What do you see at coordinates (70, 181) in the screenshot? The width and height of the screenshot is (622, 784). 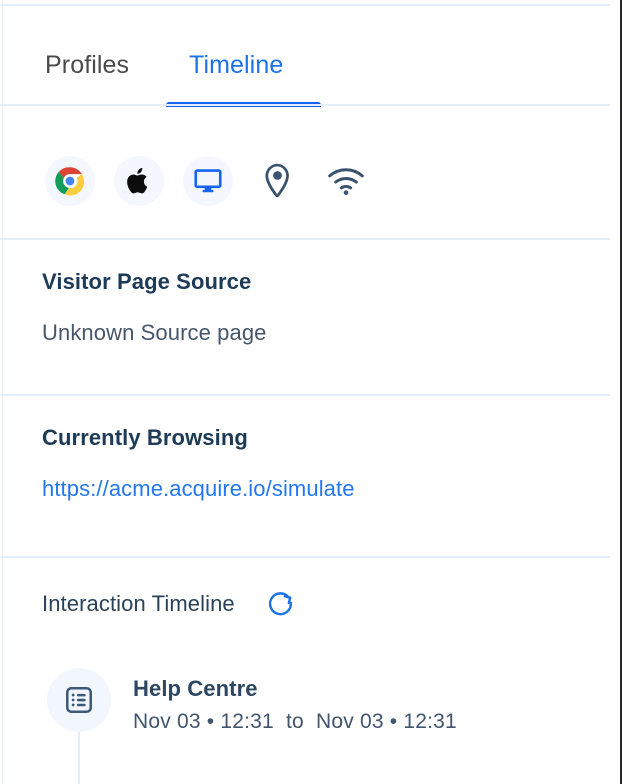 I see `chrome-icon` at bounding box center [70, 181].